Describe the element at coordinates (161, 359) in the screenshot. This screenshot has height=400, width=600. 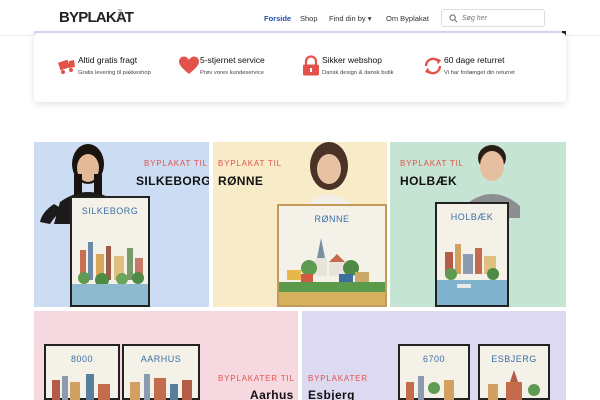
I see `poster-text: AARHUS` at that location.